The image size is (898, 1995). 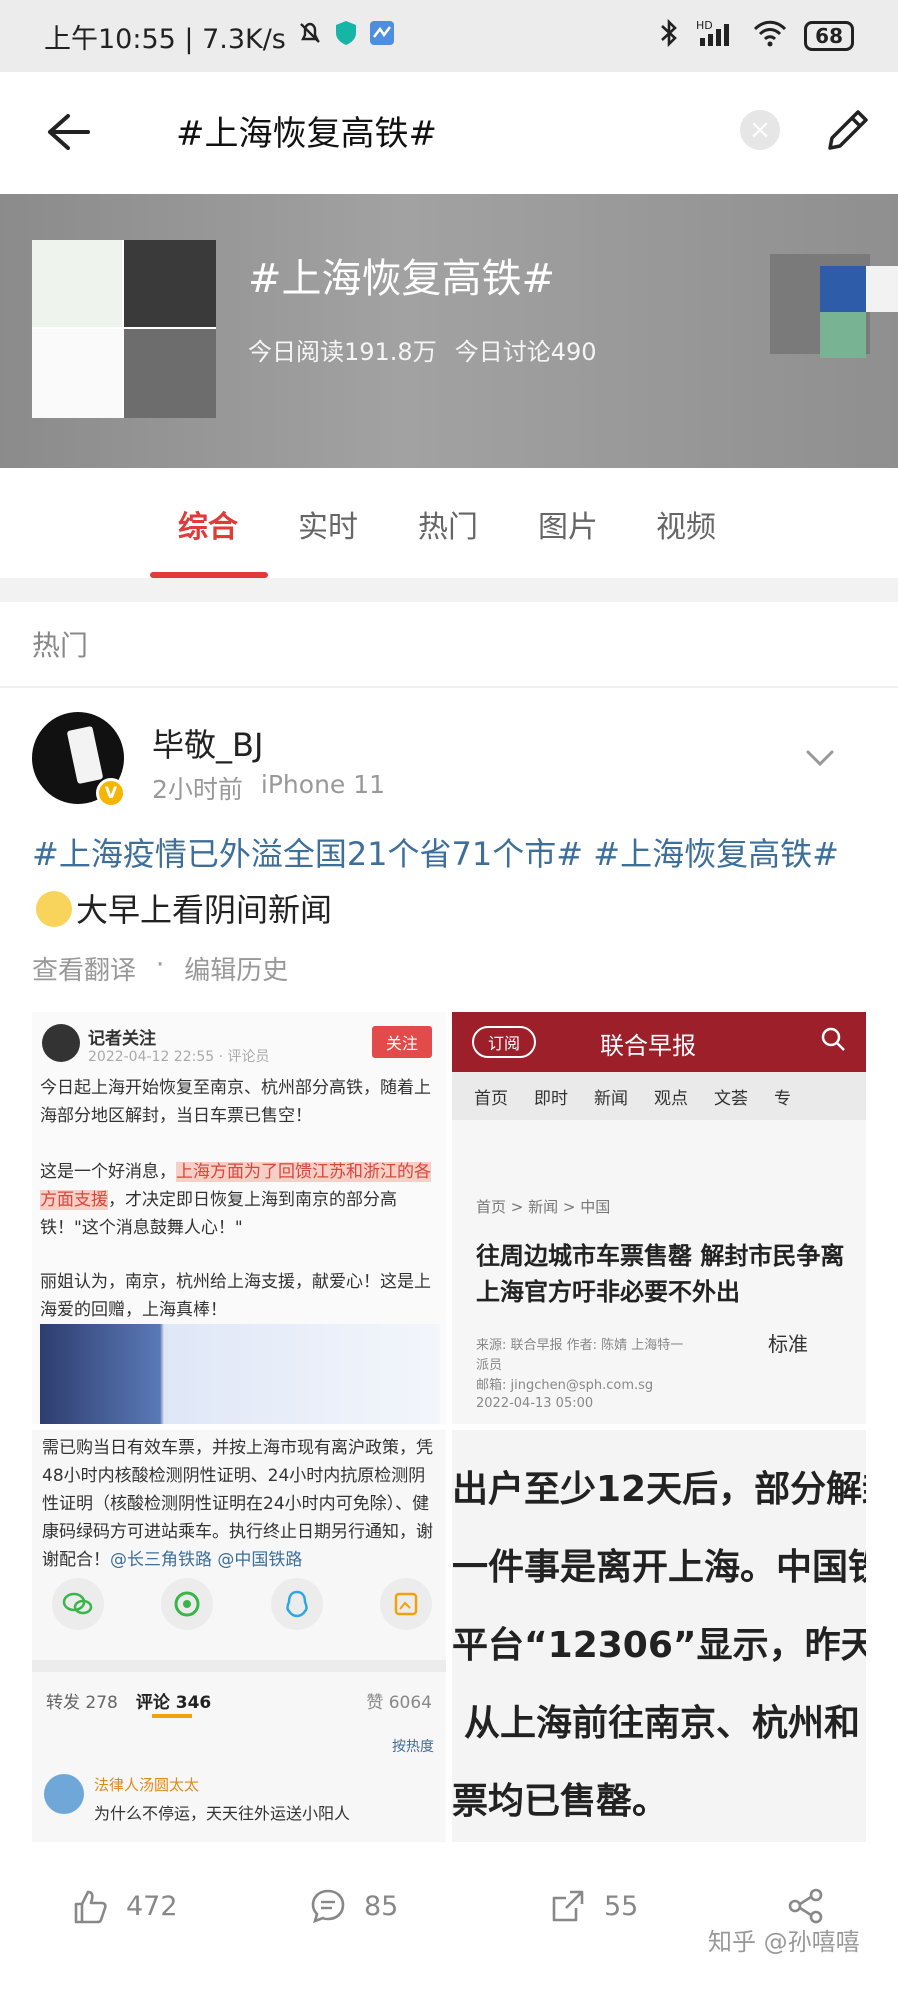 What do you see at coordinates (568, 1906) in the screenshot?
I see `share-out-icon` at bounding box center [568, 1906].